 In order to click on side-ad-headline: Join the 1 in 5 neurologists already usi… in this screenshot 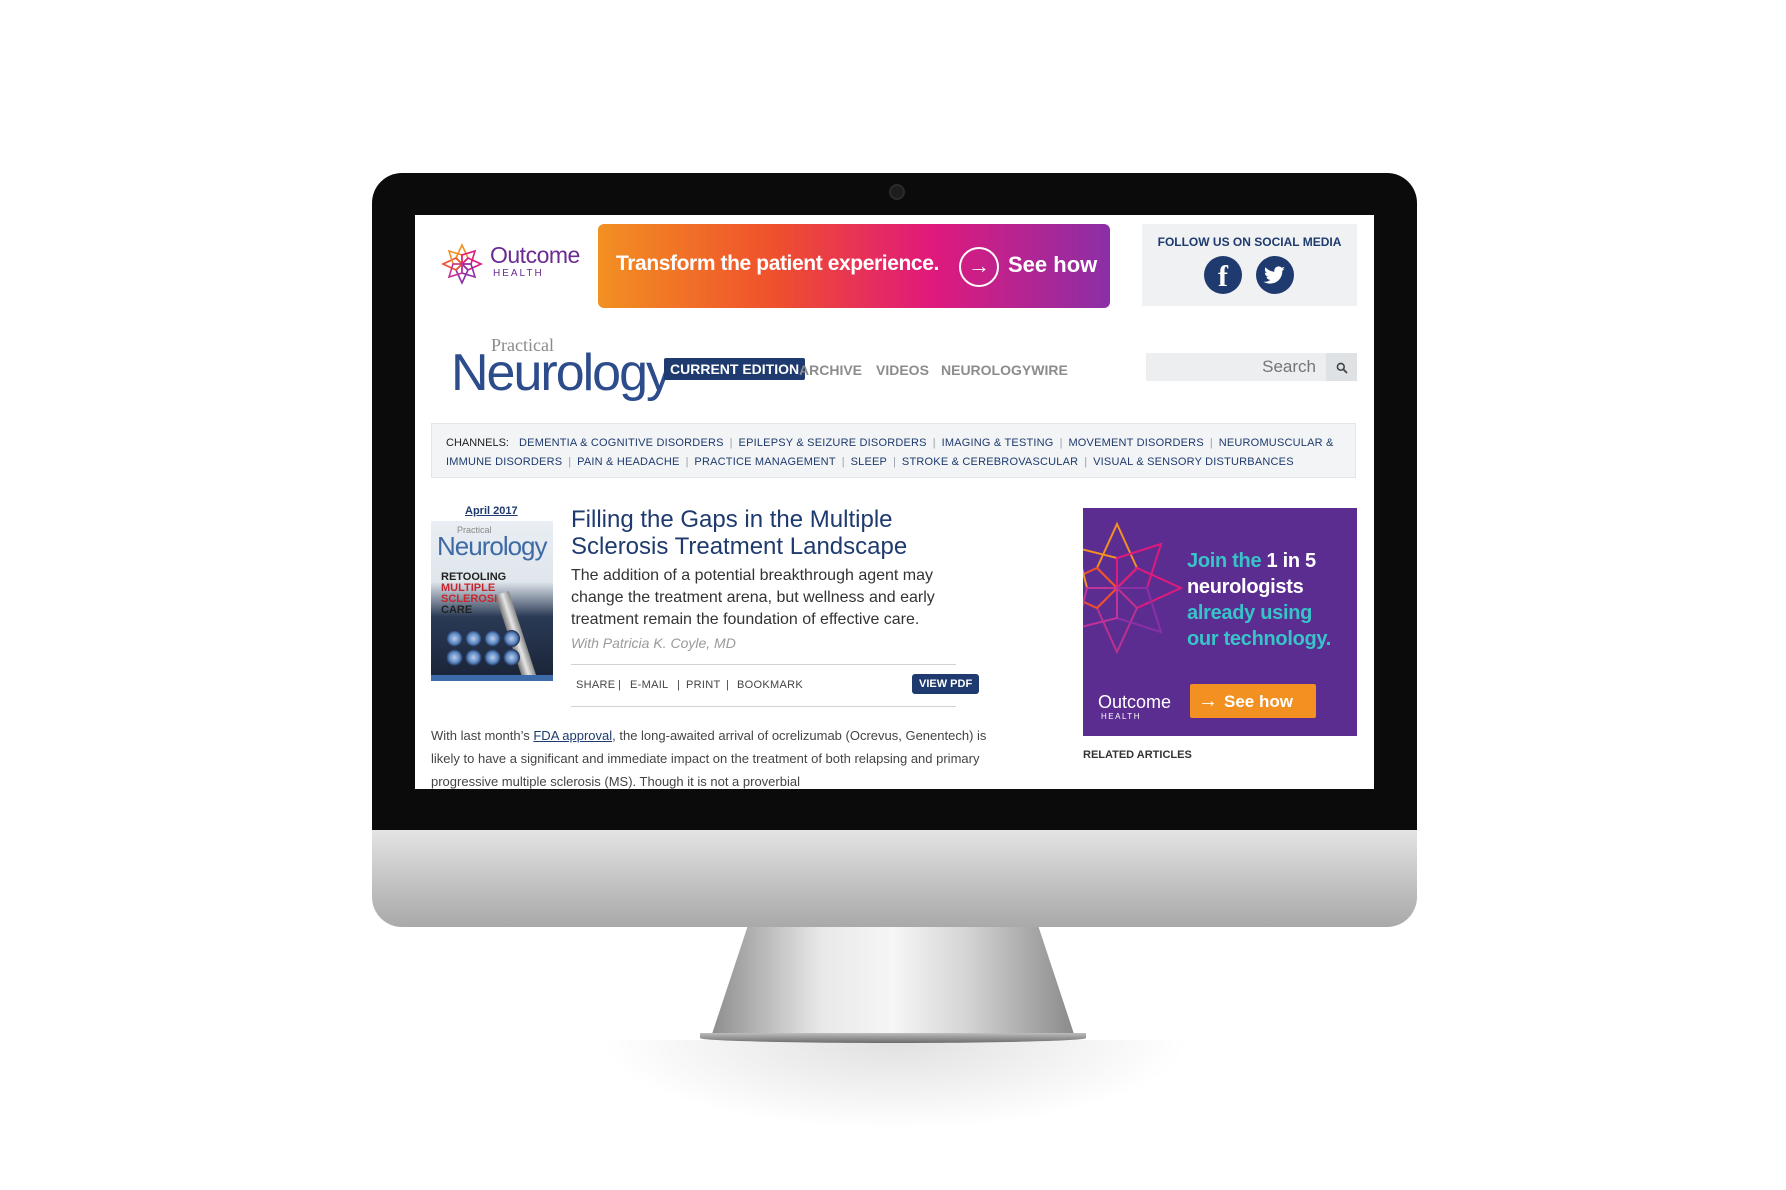, I will do `click(1267, 600)`.